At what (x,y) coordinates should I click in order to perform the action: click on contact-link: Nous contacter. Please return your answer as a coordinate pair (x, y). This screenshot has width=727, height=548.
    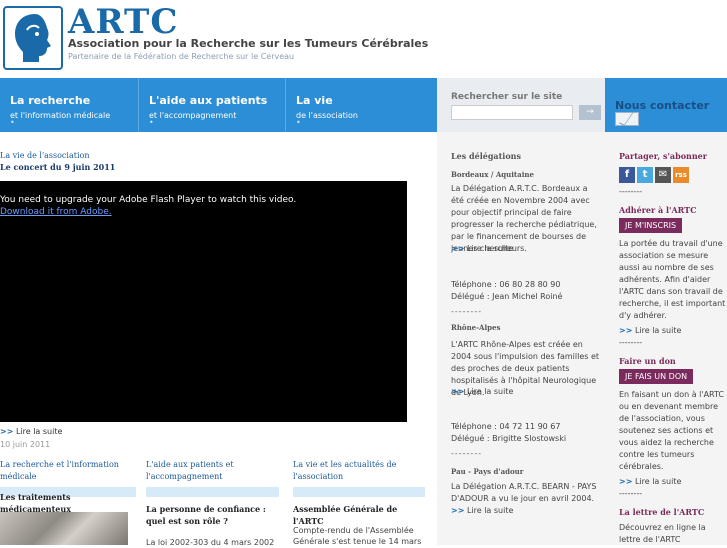
    Looking at the image, I should click on (666, 105).